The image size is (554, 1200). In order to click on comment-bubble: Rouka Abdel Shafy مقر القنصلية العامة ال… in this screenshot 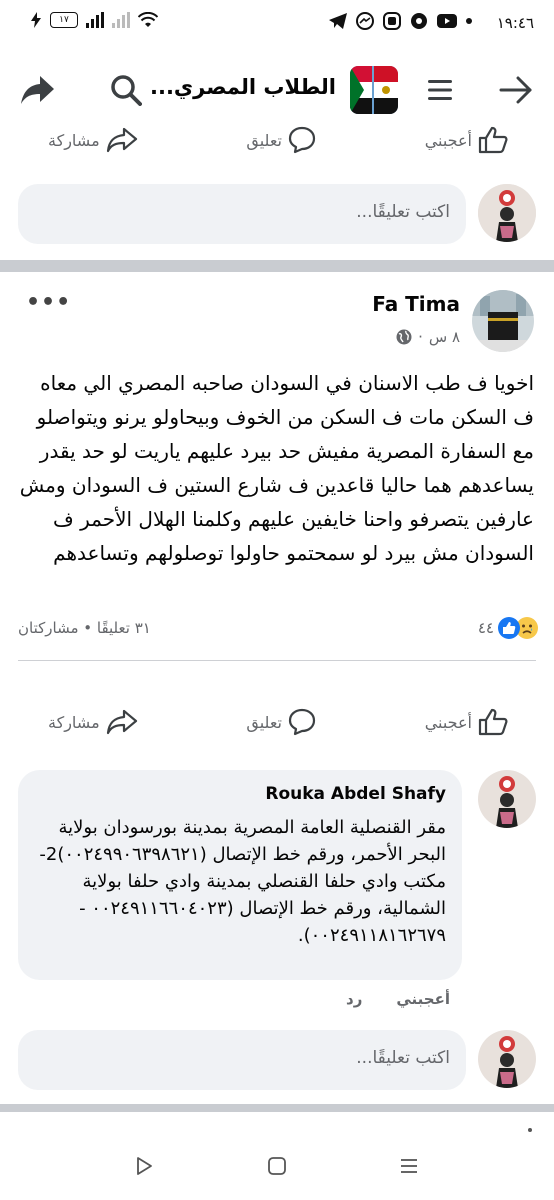, I will do `click(240, 875)`.